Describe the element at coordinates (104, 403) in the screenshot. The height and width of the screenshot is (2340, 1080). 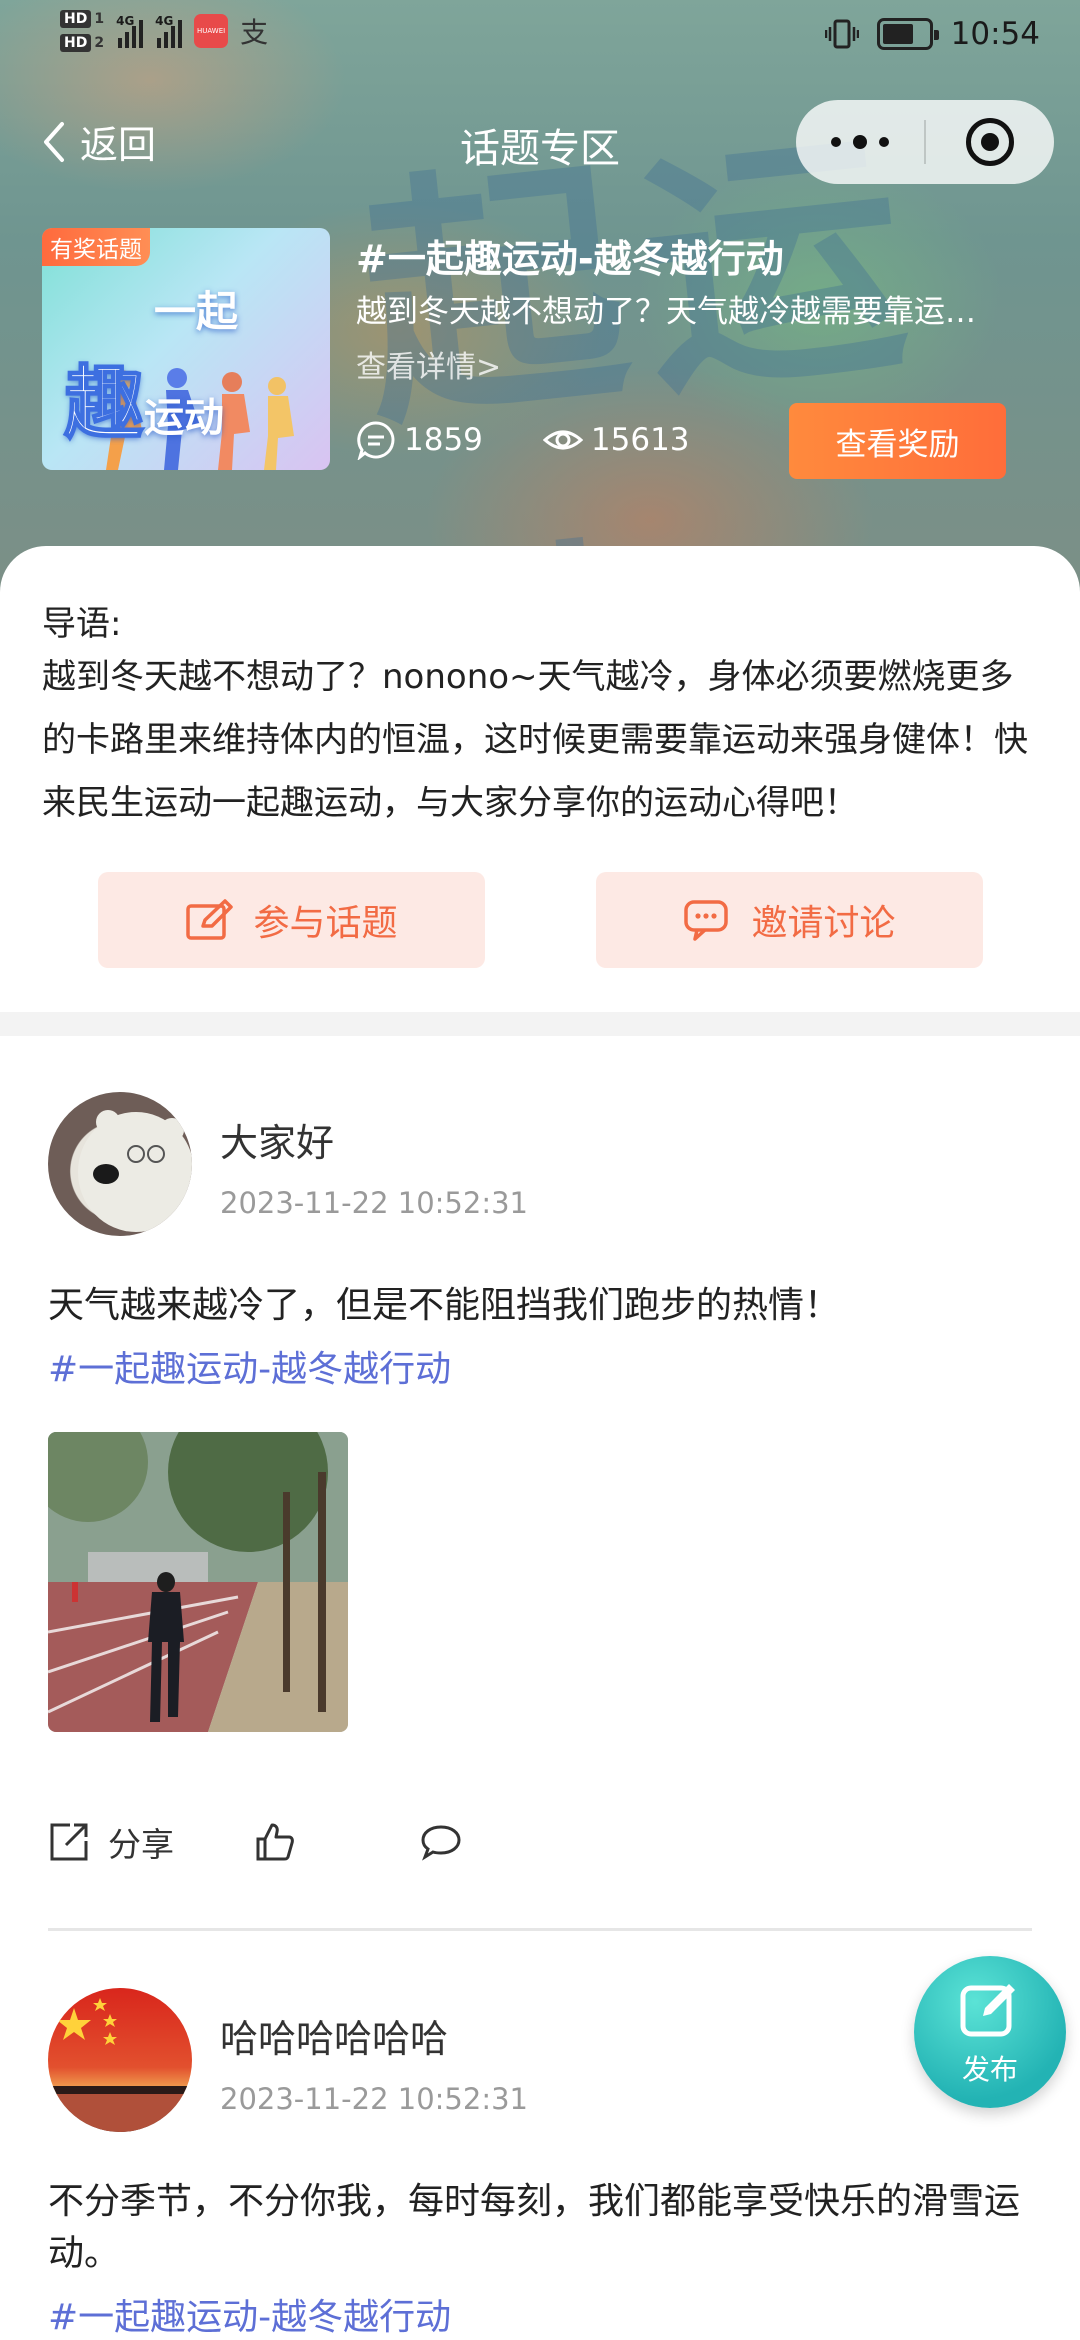
I see `cover-text-2: 趣` at that location.